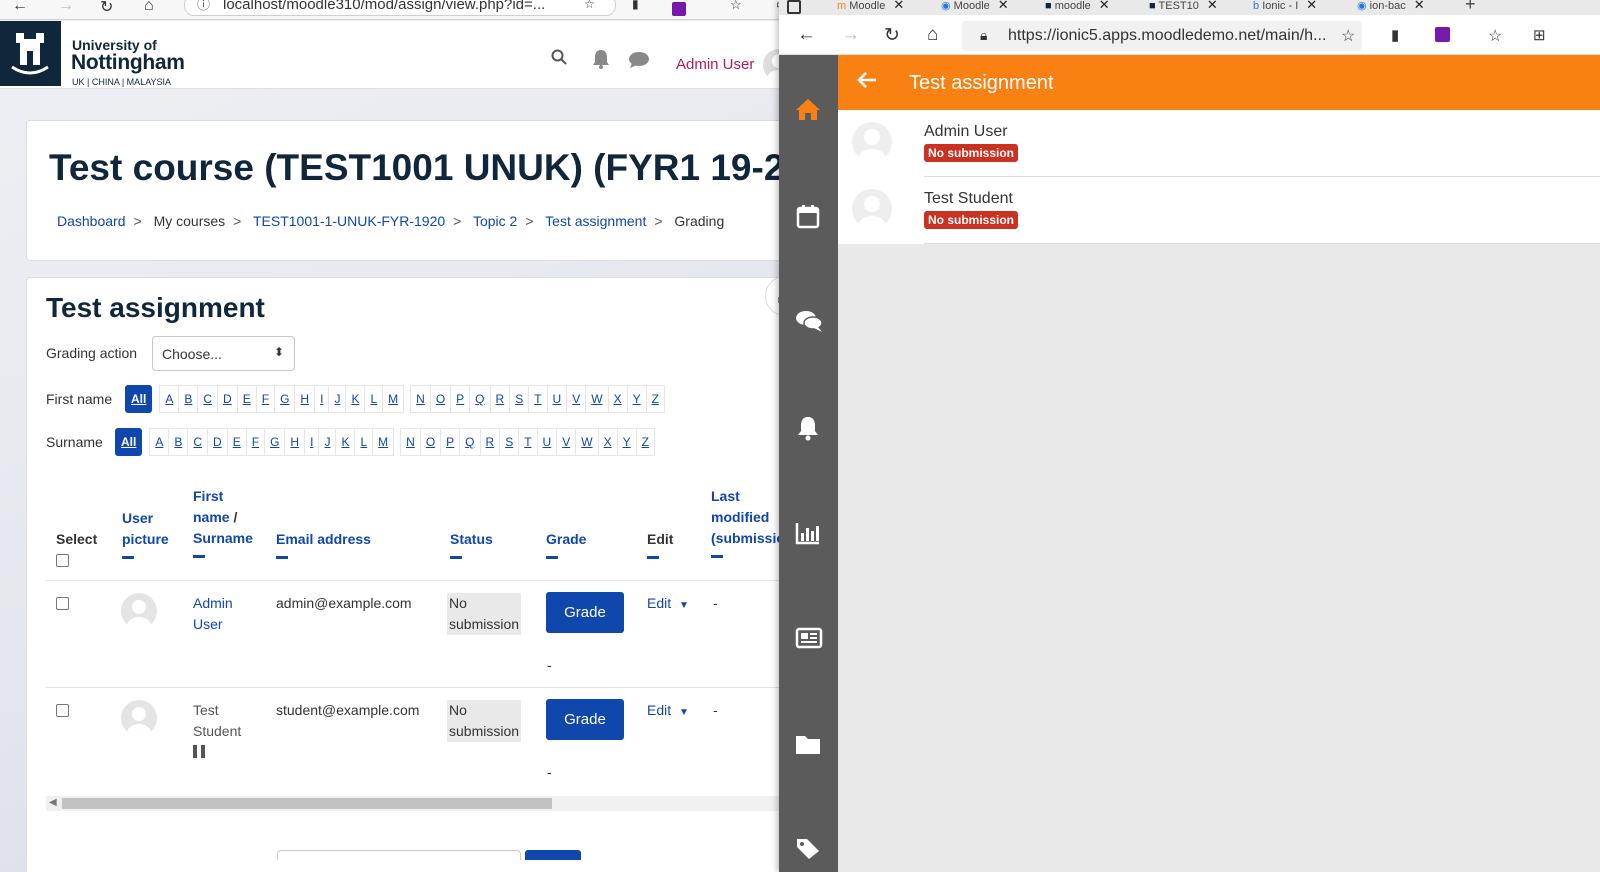 The width and height of the screenshot is (1600, 872). What do you see at coordinates (595, 221) in the screenshot?
I see `breadcrumb-assignment: Test assignment` at bounding box center [595, 221].